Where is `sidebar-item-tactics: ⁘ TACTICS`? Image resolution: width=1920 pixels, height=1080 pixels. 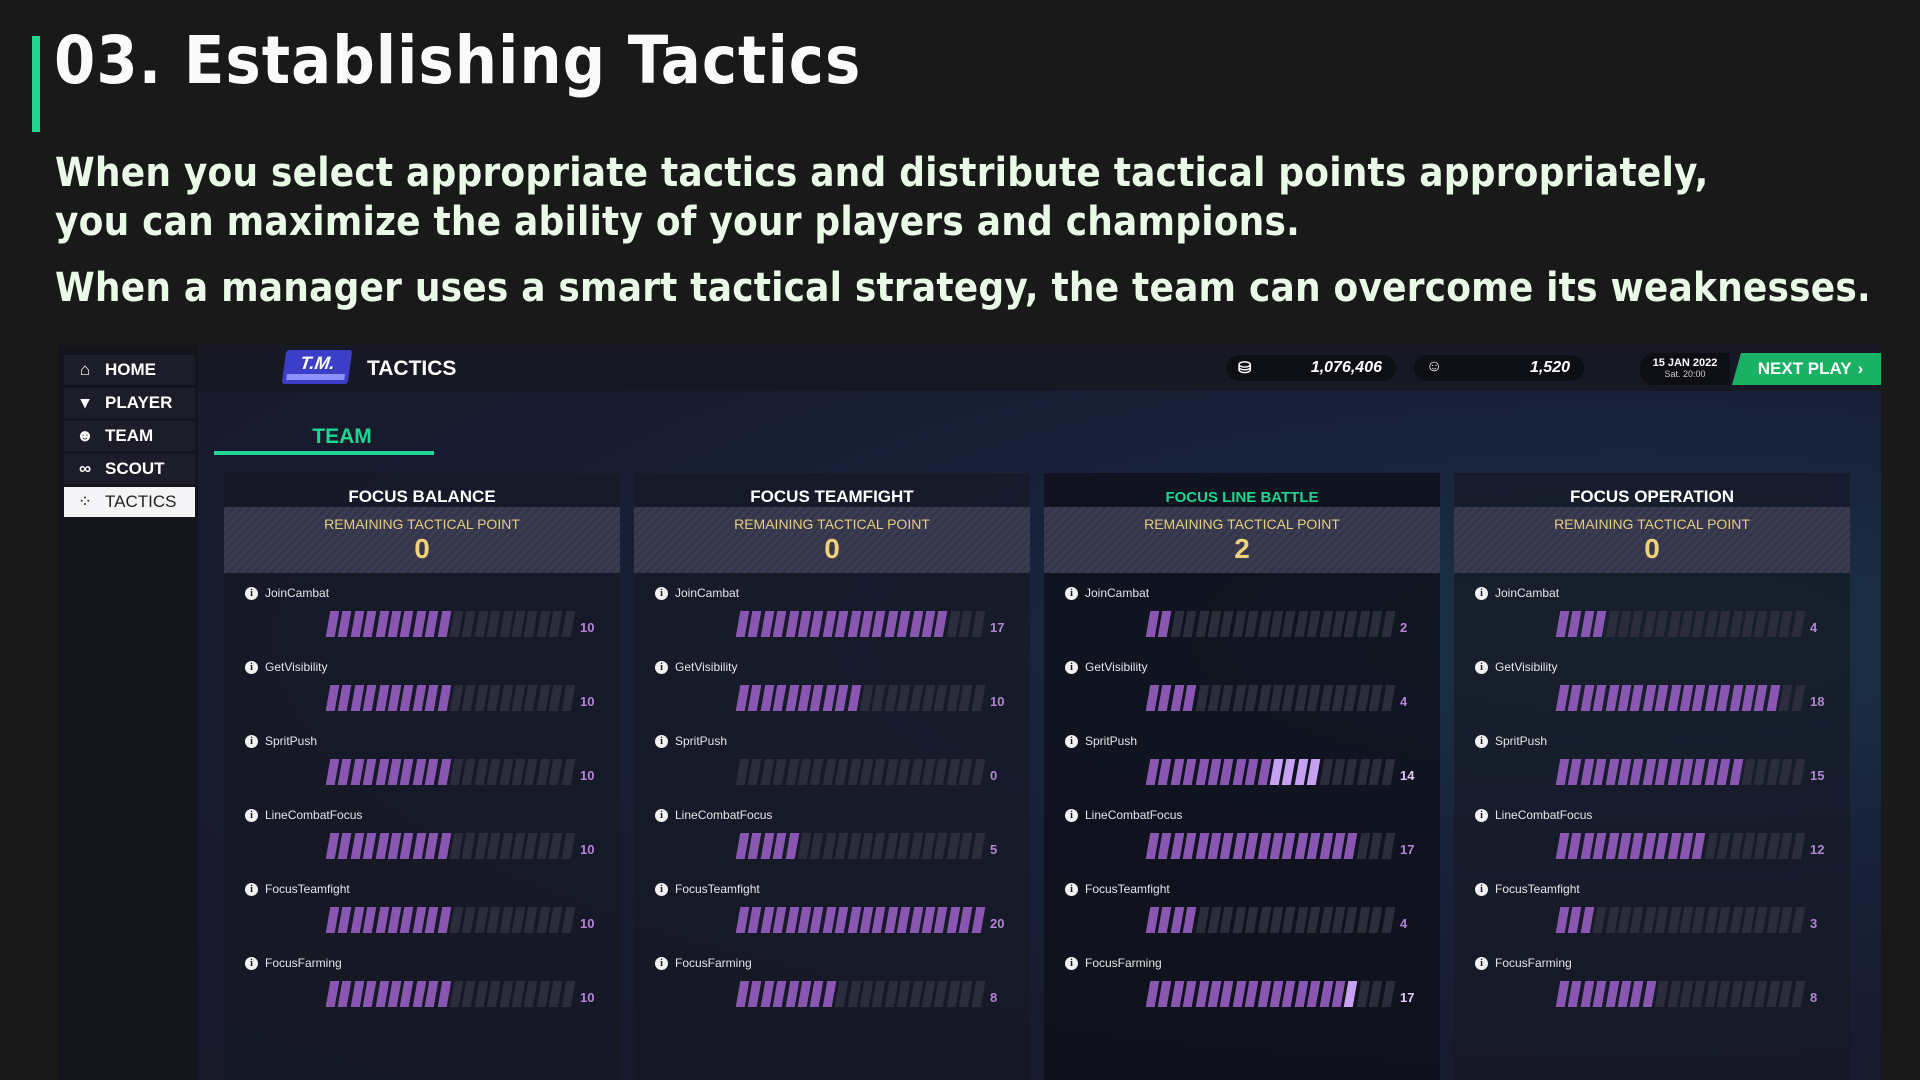 sidebar-item-tactics: ⁘ TACTICS is located at coordinates (129, 502).